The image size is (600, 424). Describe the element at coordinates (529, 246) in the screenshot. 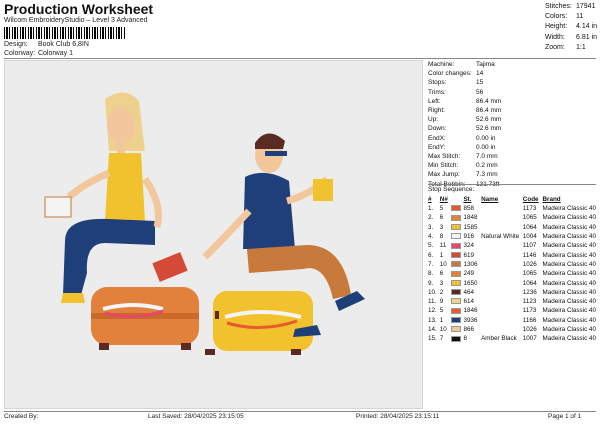

I see `seq-code: 1107` at that location.